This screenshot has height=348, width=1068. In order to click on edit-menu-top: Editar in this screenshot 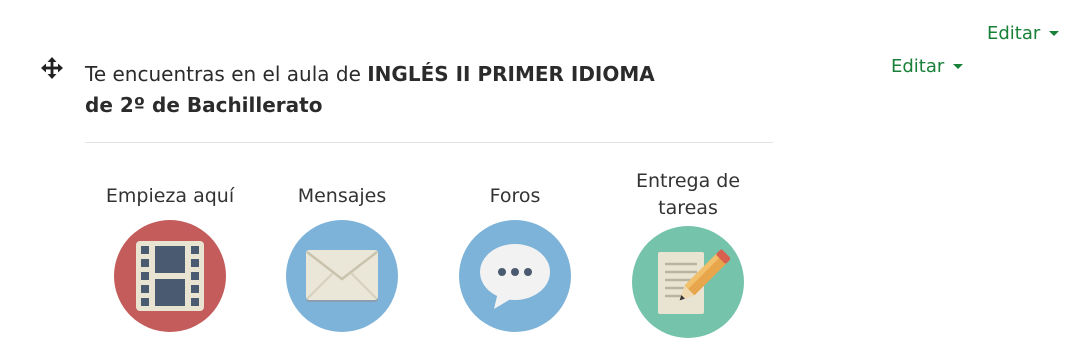, I will do `click(1023, 33)`.